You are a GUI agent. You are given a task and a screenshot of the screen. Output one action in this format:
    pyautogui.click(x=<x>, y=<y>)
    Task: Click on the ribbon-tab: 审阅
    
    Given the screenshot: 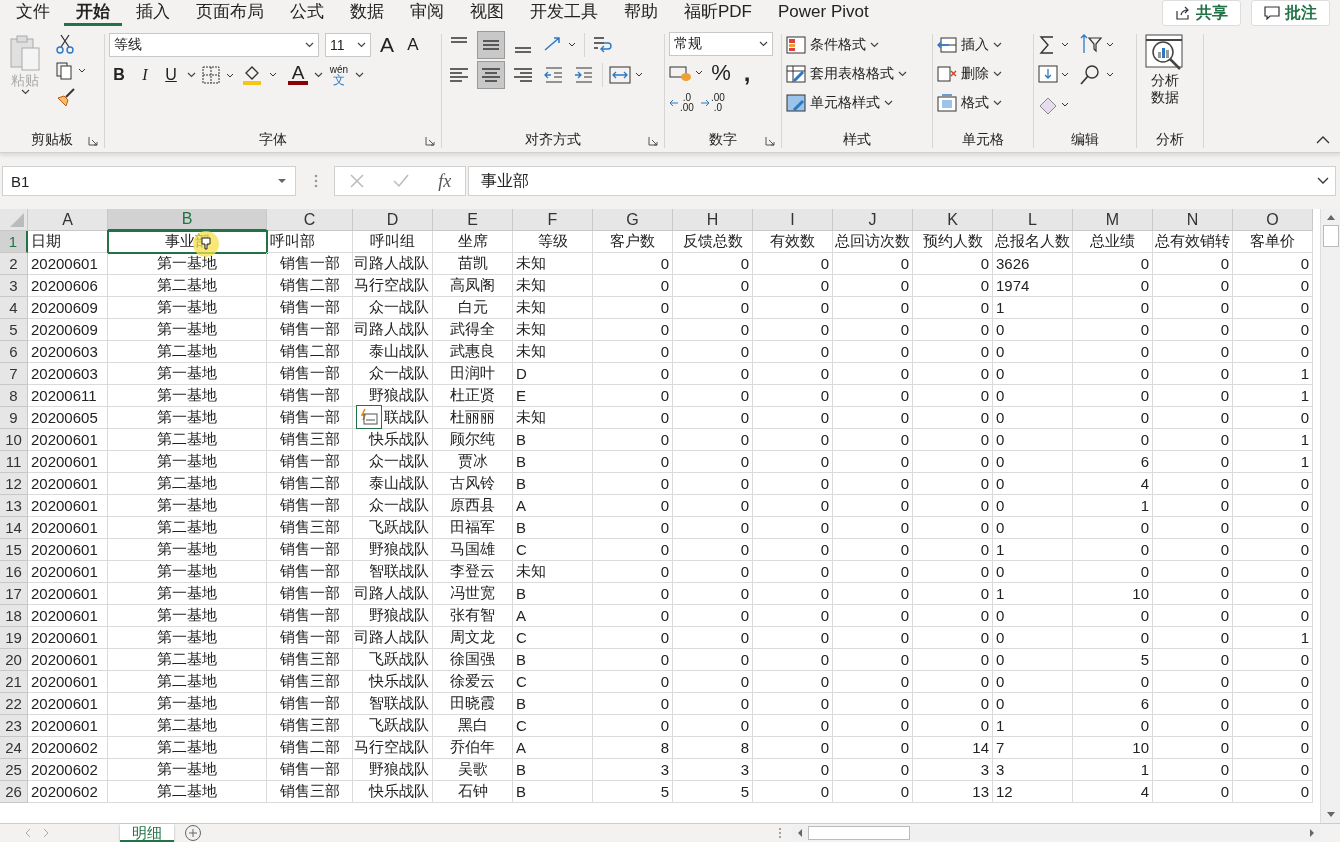 What is the action you would take?
    pyautogui.click(x=427, y=13)
    